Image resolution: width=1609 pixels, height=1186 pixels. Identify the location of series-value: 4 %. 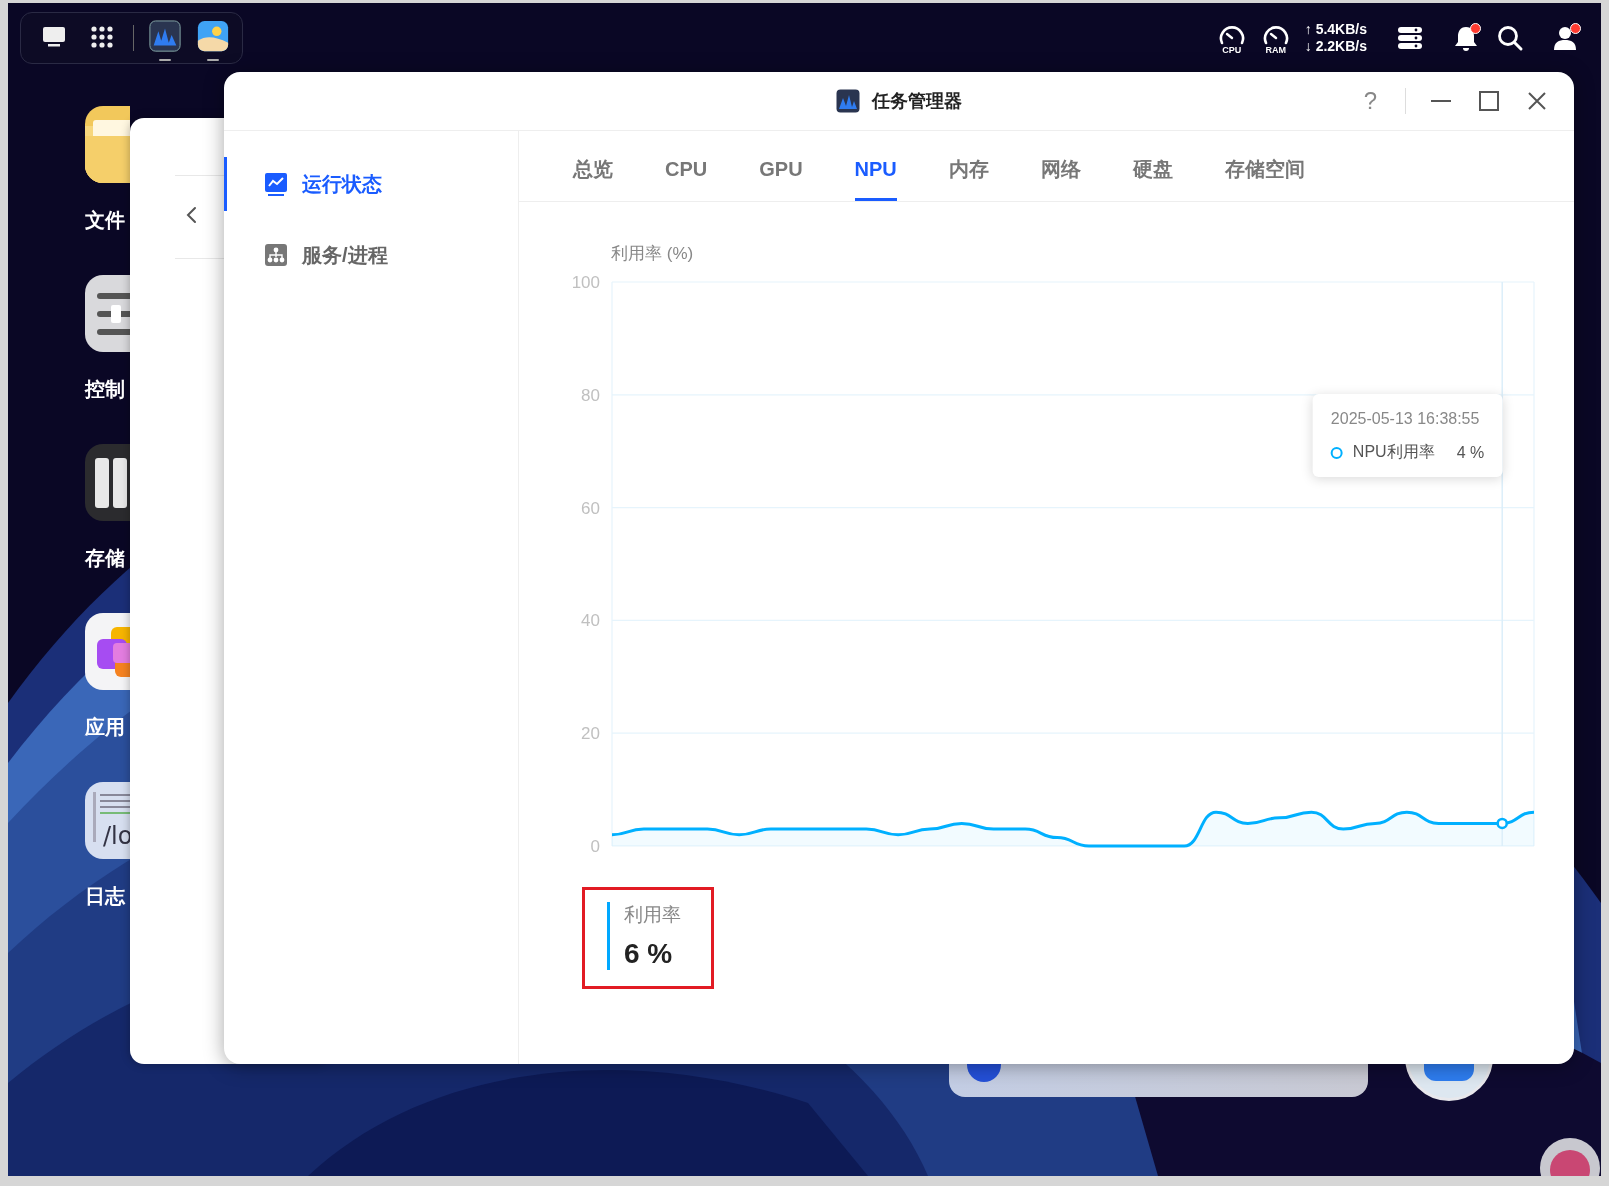
(1470, 452).